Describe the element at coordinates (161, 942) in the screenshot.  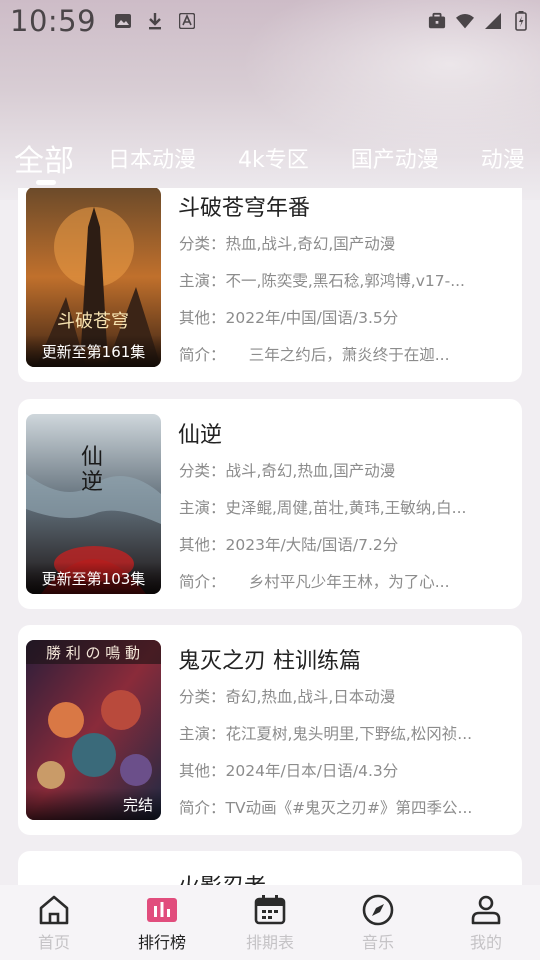
I see `nav-ranking-label: 排行榜` at that location.